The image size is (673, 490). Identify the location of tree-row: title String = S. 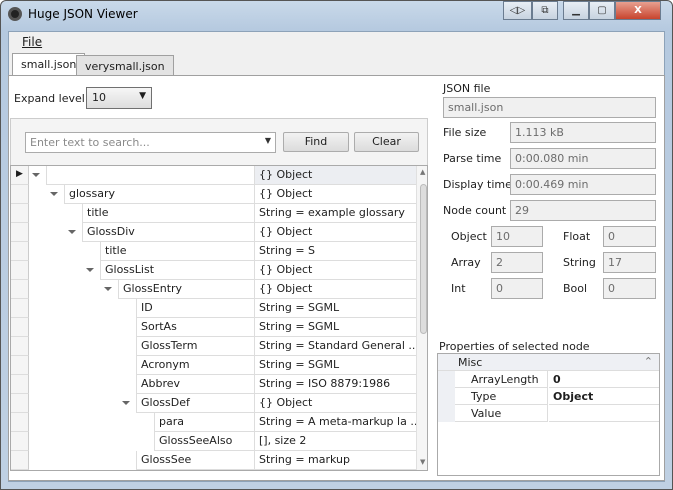
(213, 251).